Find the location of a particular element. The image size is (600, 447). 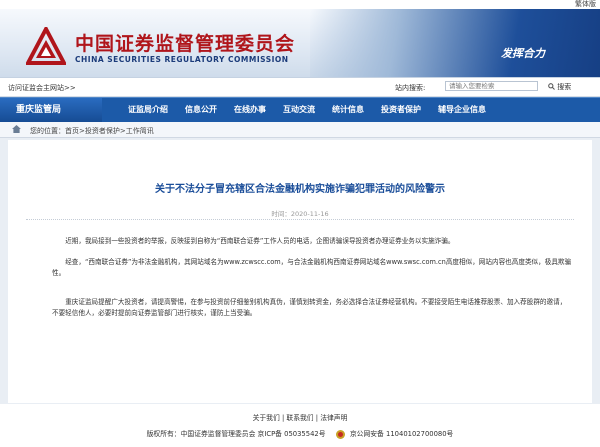

org-name-en: CHINA SECURITIES REGULATORY COMMISSION is located at coordinates (182, 59).